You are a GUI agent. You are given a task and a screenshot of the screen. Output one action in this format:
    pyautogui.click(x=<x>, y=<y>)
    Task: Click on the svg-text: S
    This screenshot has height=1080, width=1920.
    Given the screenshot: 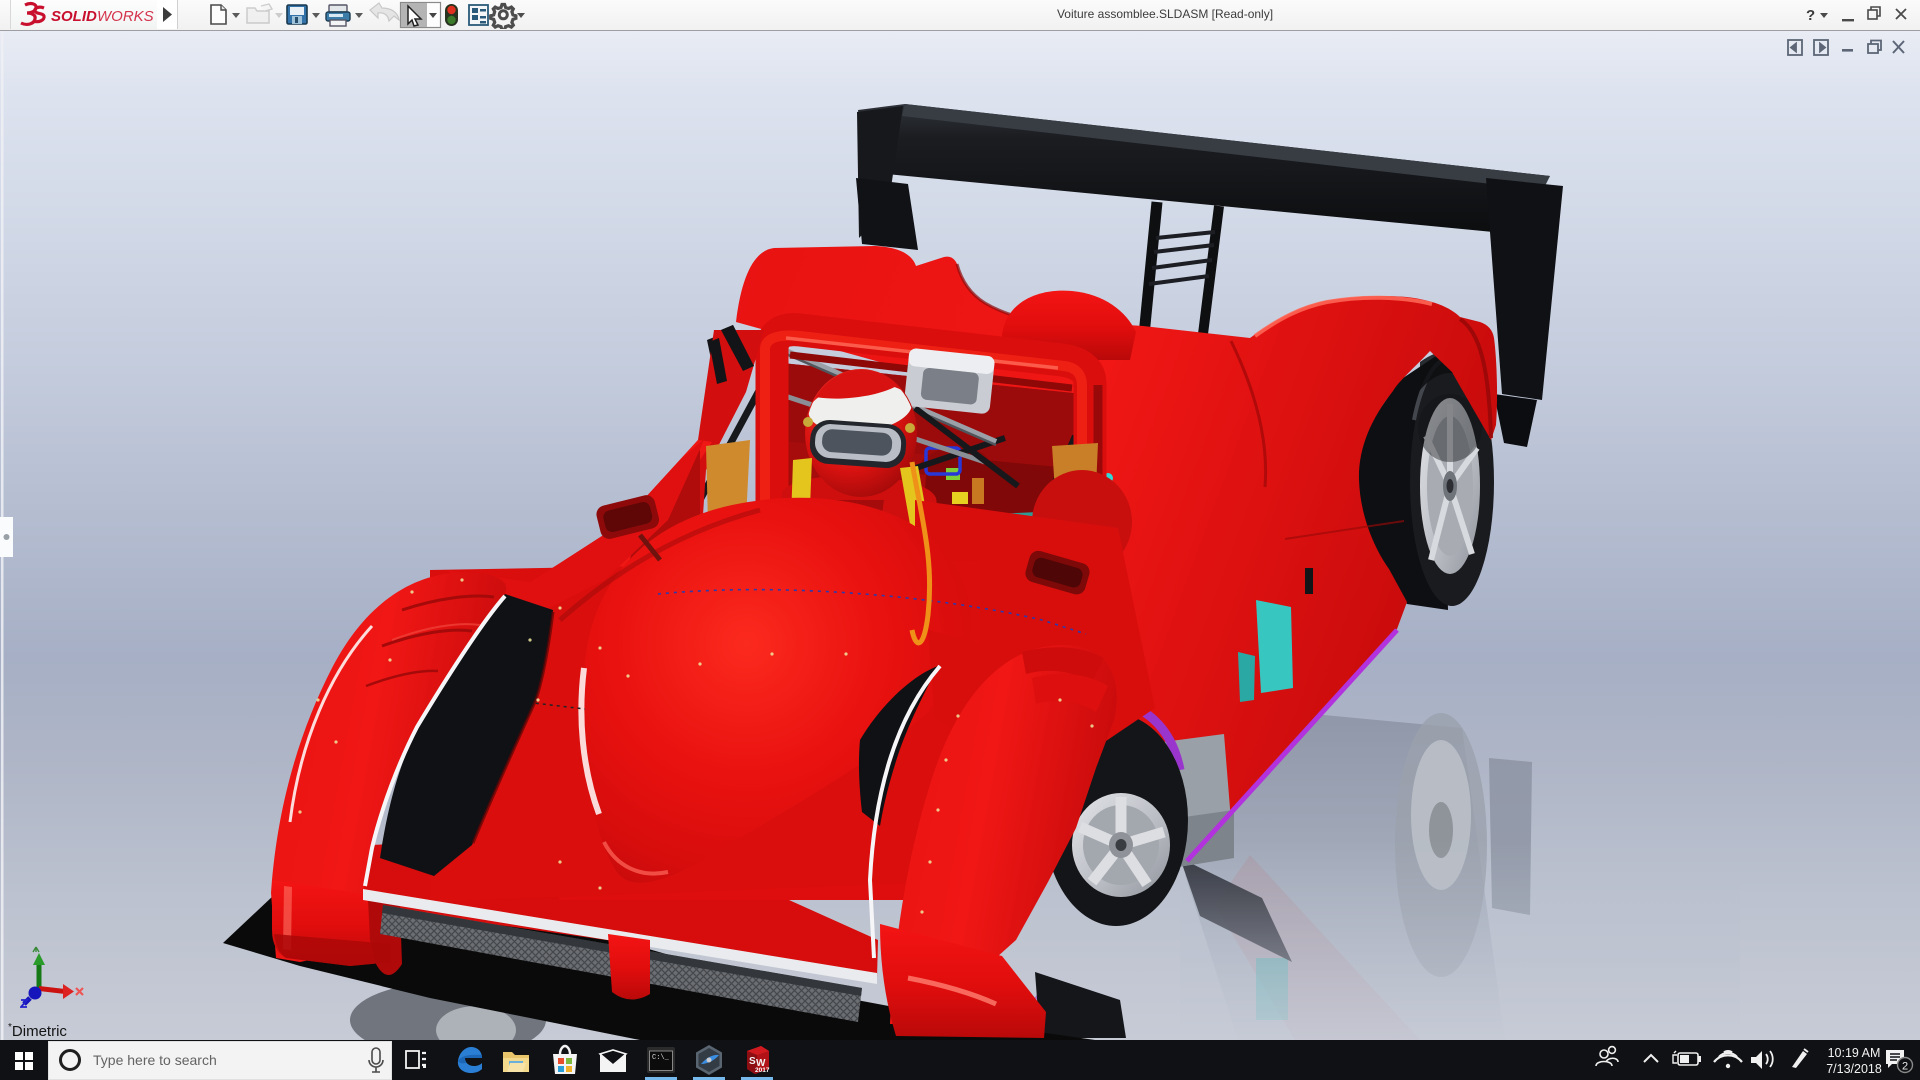 What is the action you would take?
    pyautogui.click(x=752, y=1061)
    